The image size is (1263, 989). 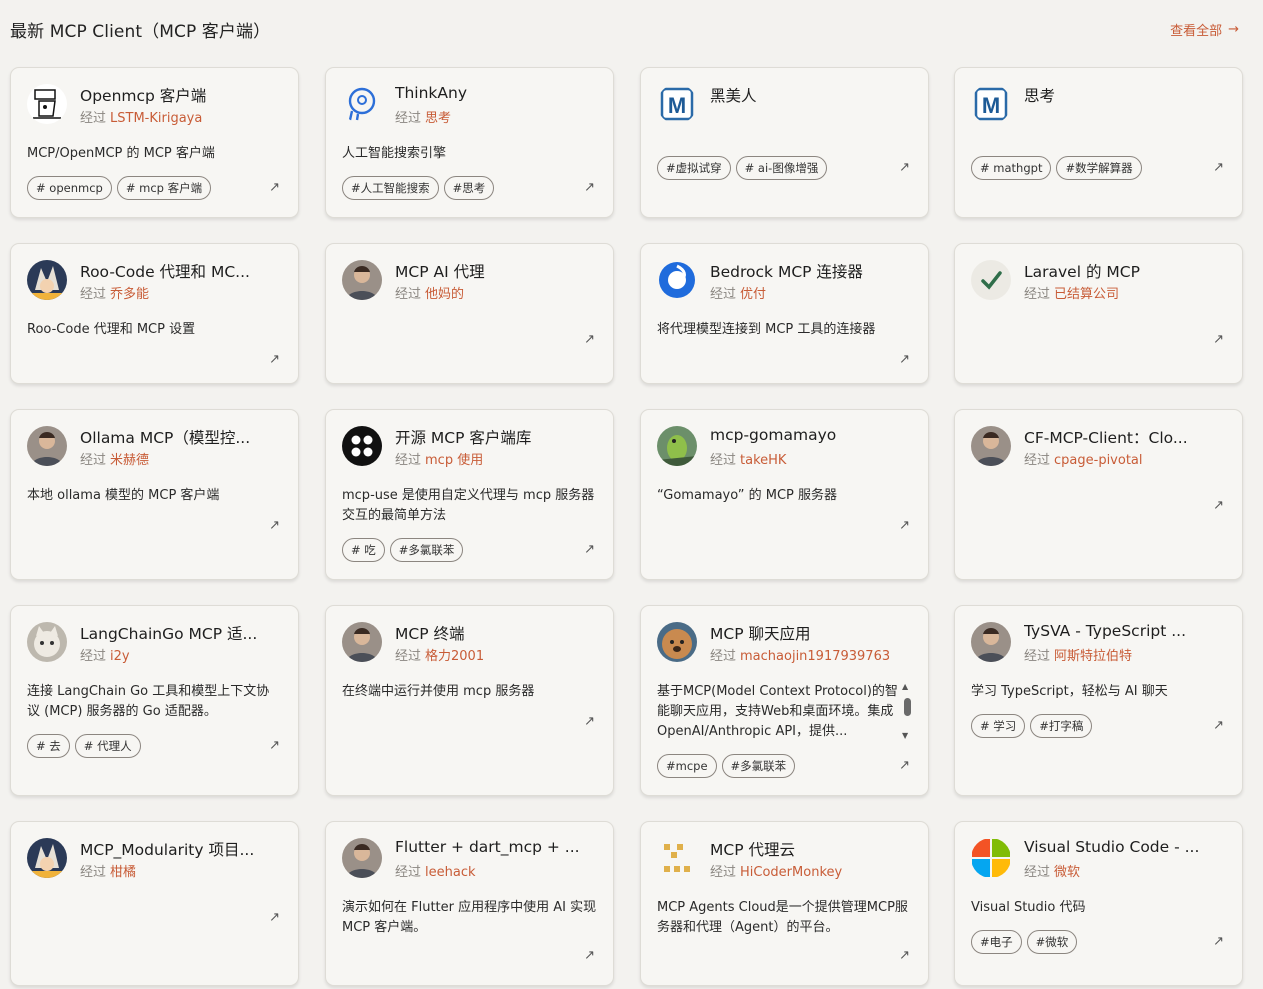 What do you see at coordinates (815, 656) in the screenshot?
I see `author-link: machaojin1917939763` at bounding box center [815, 656].